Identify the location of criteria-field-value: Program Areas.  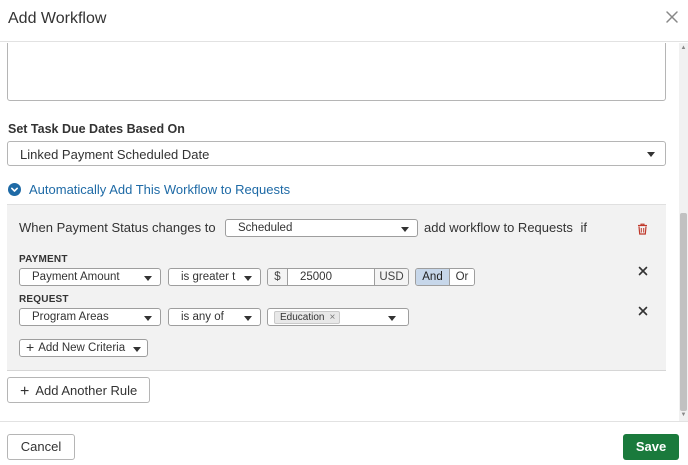
(70, 317).